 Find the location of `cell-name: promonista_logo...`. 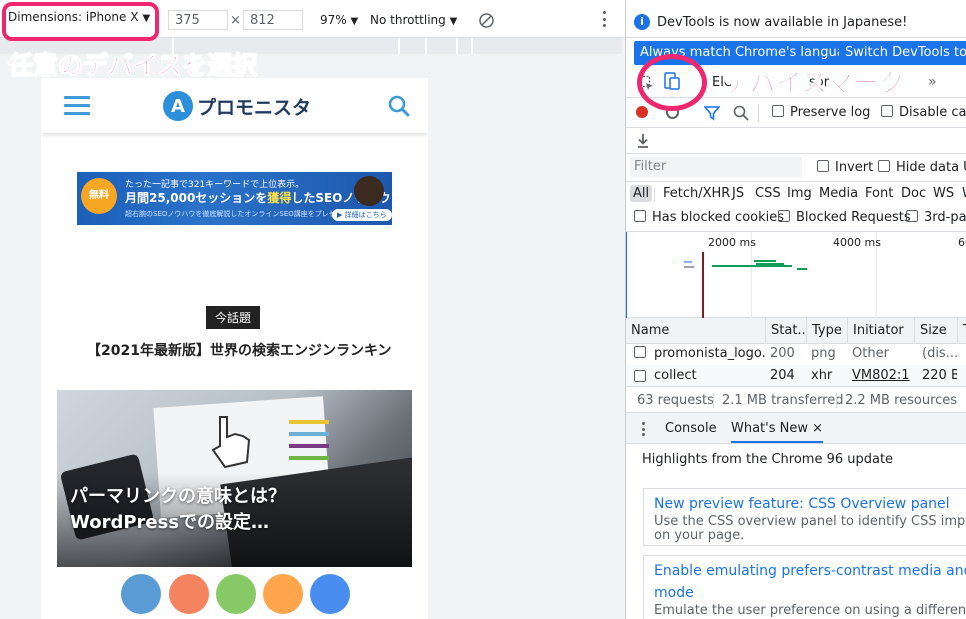

cell-name: promonista_logo... is located at coordinates (710, 353).